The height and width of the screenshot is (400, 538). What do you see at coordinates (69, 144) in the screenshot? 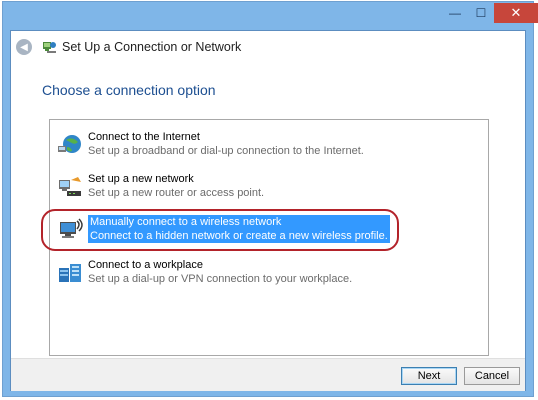
I see `globe-network-icon` at bounding box center [69, 144].